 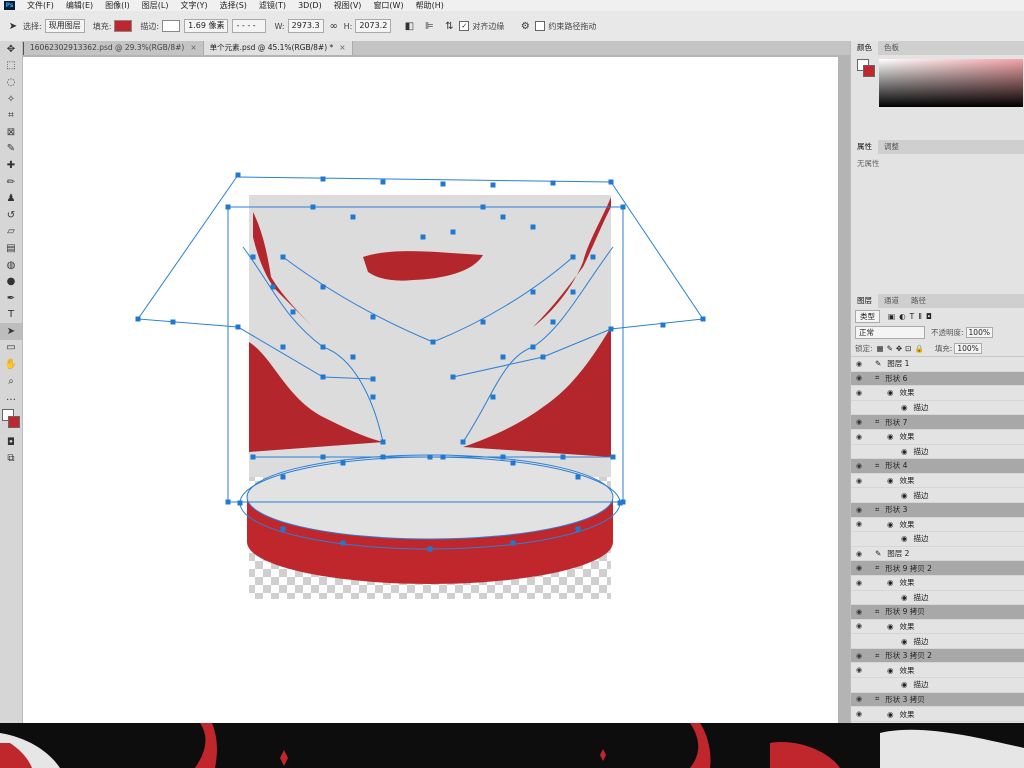 What do you see at coordinates (11, 381) in the screenshot?
I see `zoom-tool-icon: ⌕` at bounding box center [11, 381].